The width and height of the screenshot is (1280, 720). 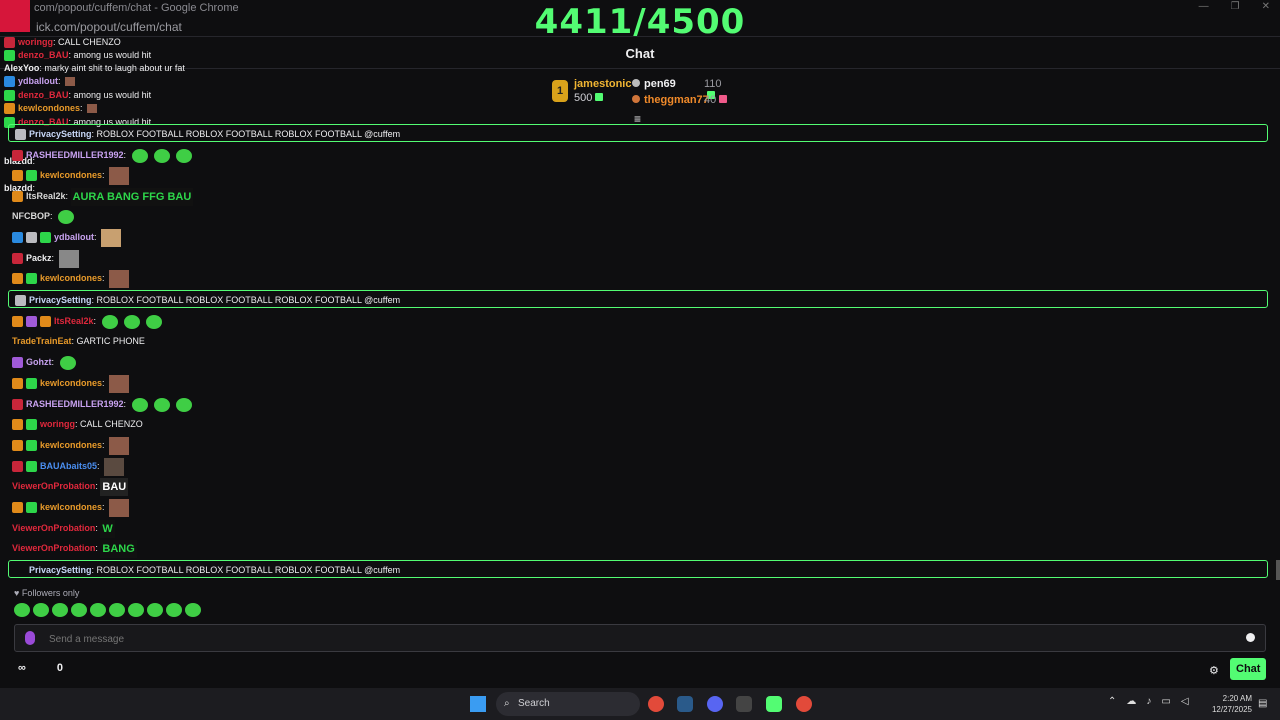 I want to click on username: NFCBOP, so click(x=31, y=216).